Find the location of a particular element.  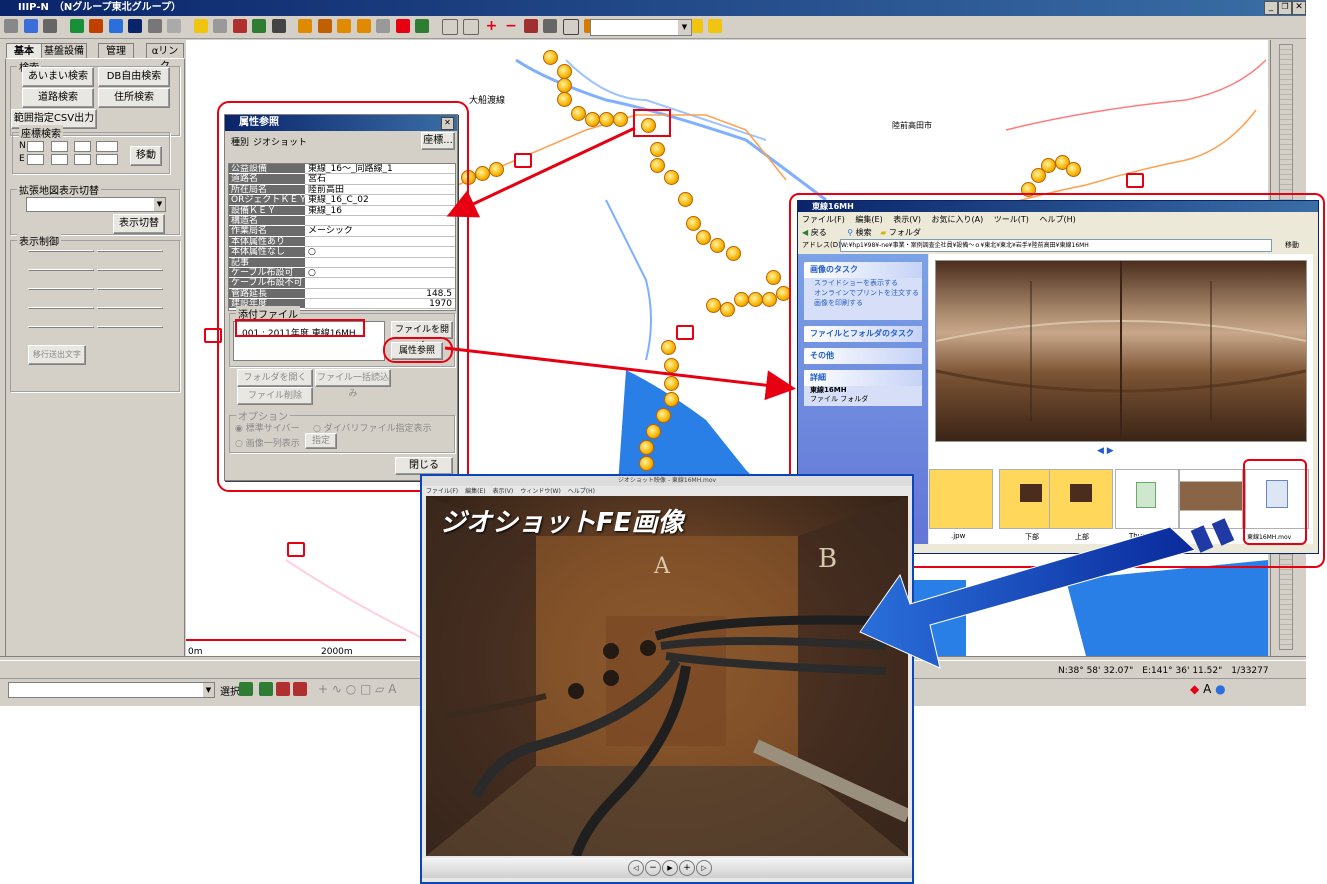

percent-icon is located at coordinates (383, 26).